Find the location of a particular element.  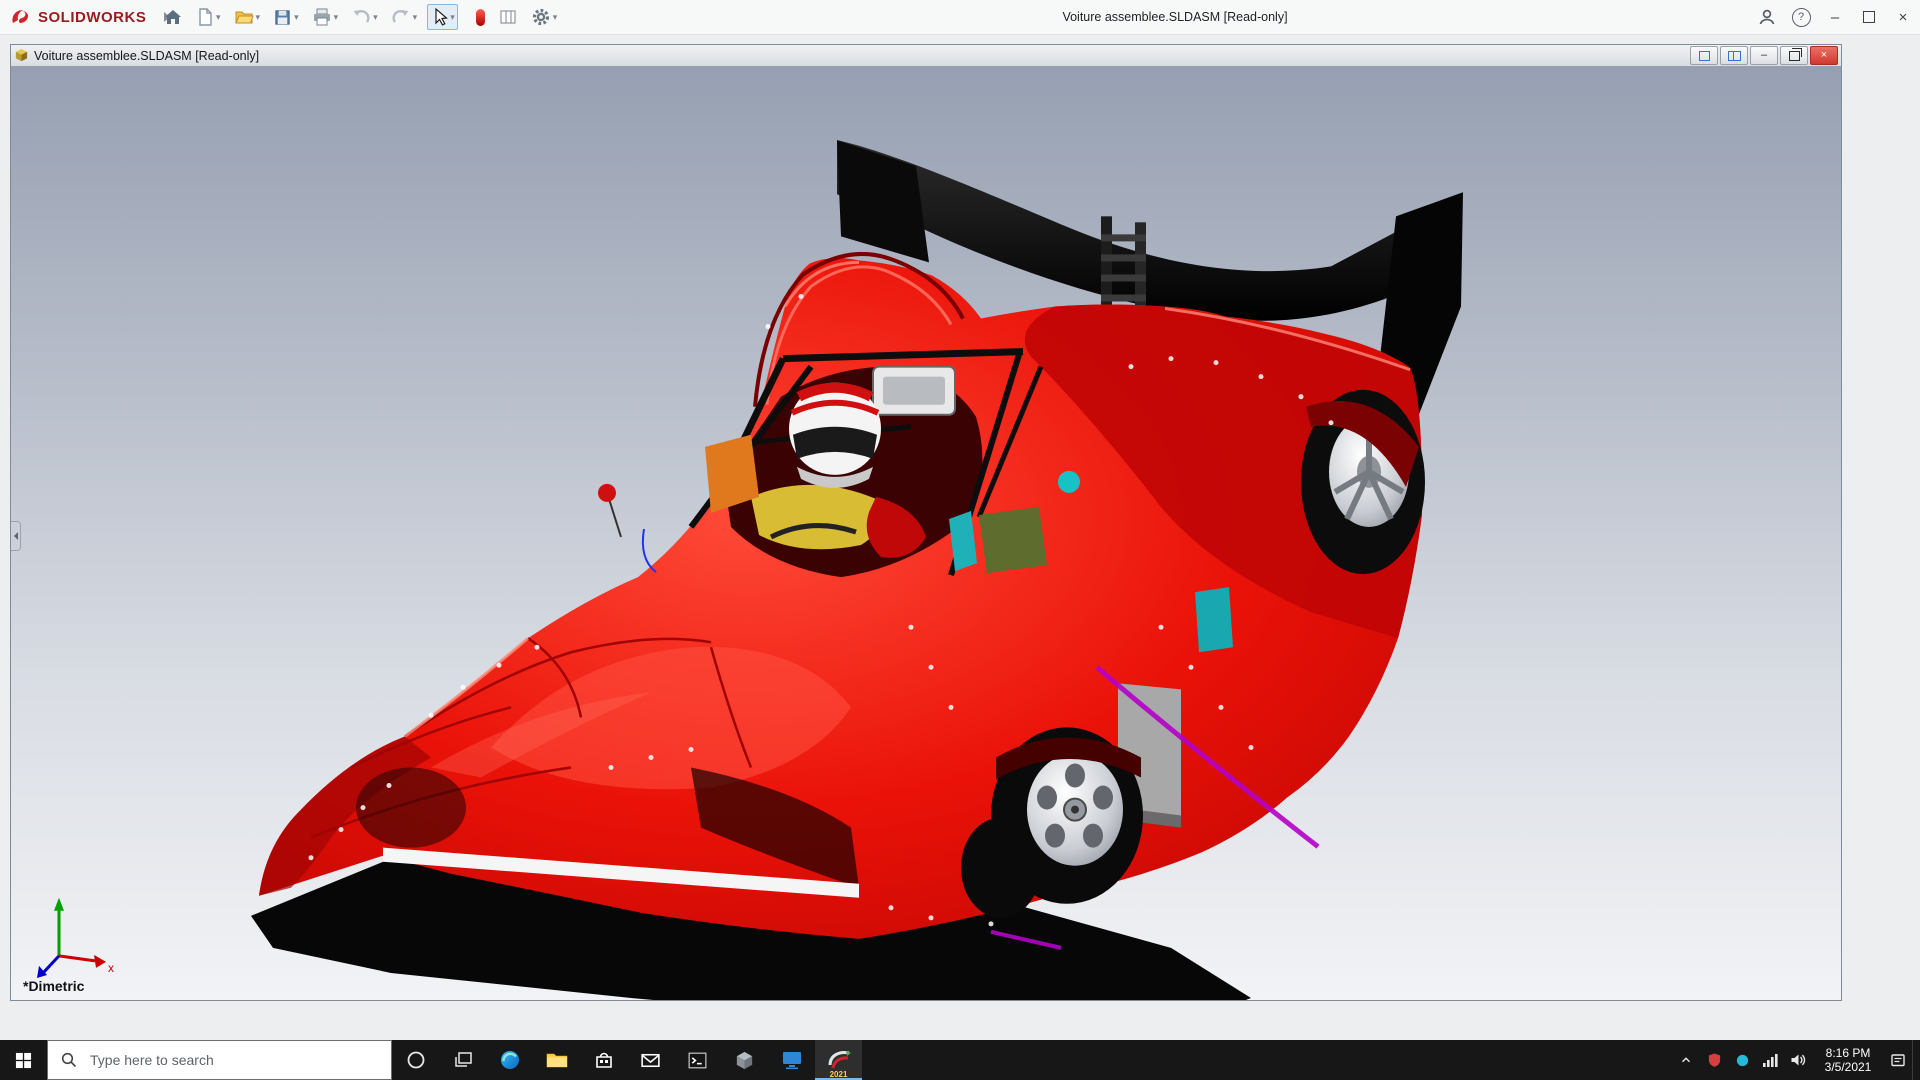

start-button is located at coordinates (23, 1060).